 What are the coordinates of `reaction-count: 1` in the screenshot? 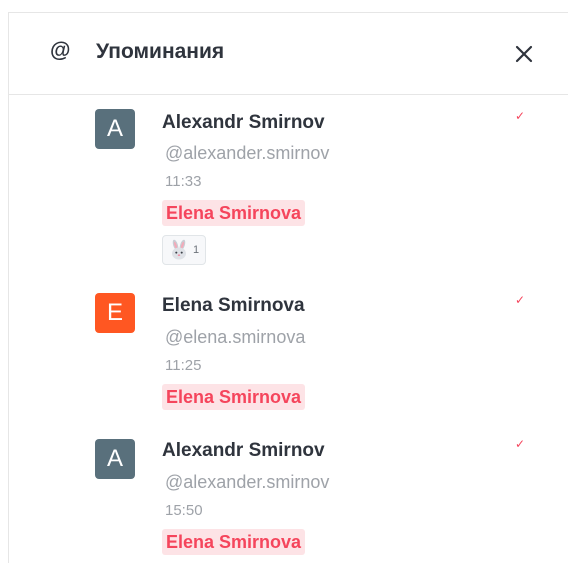 It's located at (196, 250).